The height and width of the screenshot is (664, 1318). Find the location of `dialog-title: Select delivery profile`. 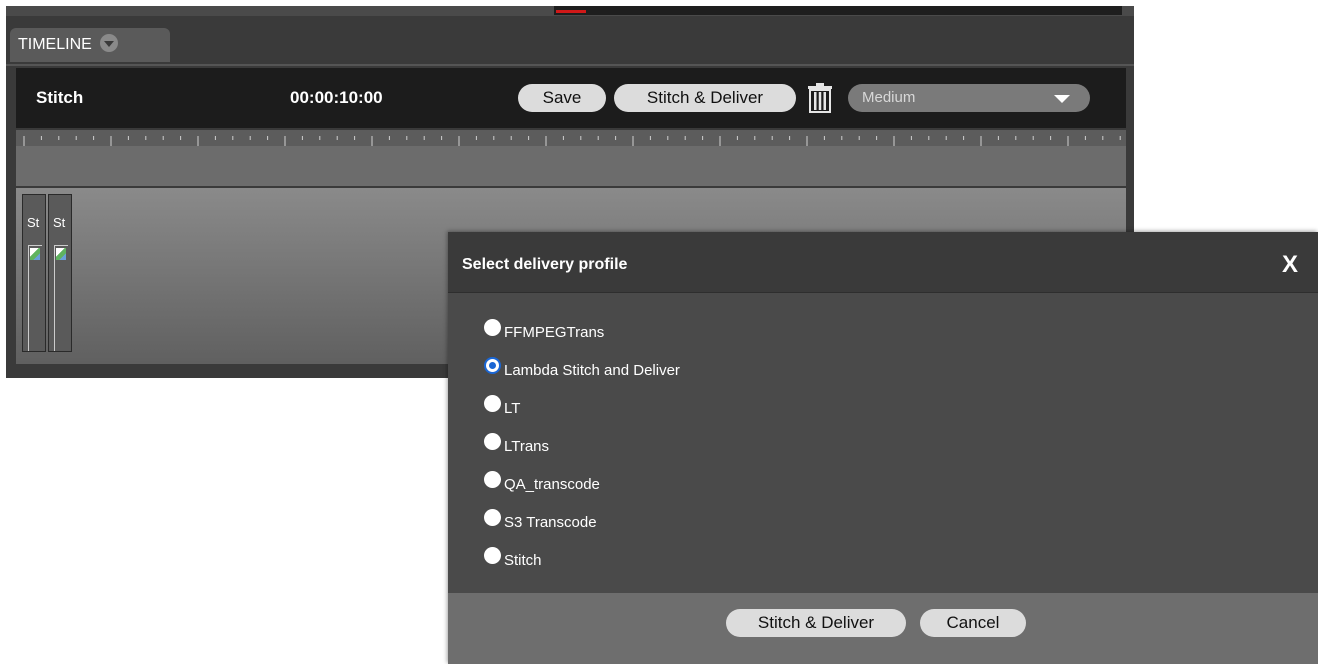

dialog-title: Select delivery profile is located at coordinates (545, 264).